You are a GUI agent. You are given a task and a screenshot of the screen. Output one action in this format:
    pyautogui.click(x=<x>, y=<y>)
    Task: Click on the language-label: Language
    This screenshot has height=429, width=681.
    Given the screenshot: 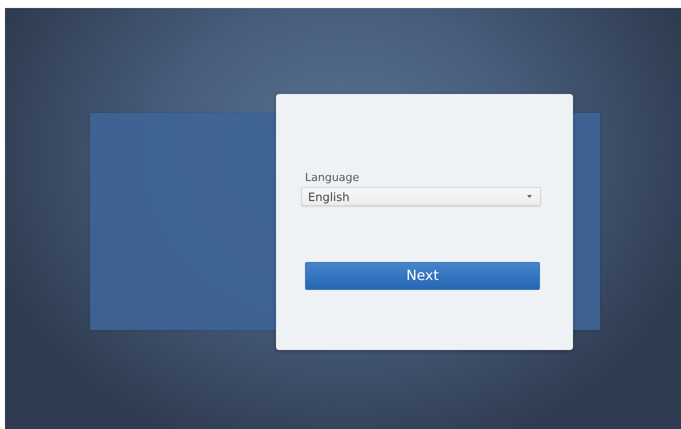 What is the action you would take?
    pyautogui.click(x=332, y=177)
    